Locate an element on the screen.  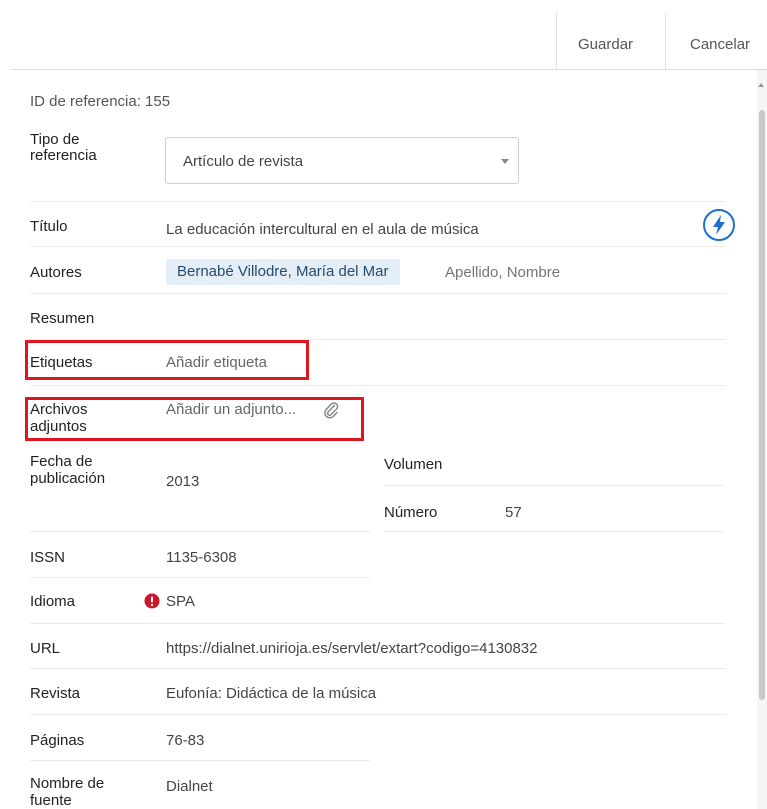
language-value: SPA is located at coordinates (180, 601).